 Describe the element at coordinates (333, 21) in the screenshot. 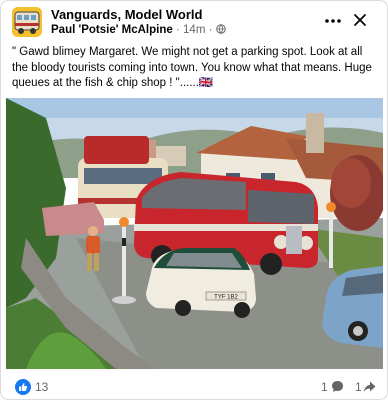

I see `more-options-button` at that location.